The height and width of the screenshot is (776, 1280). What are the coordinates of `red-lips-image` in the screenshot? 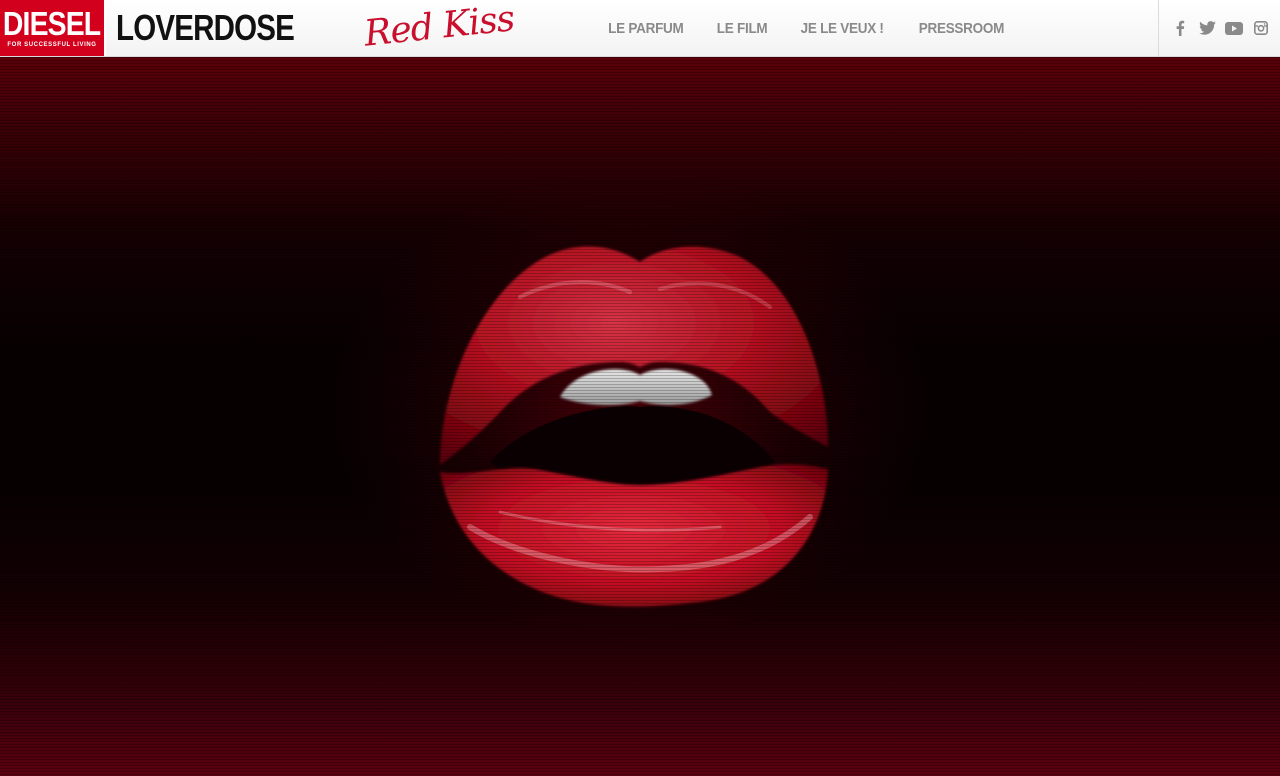 It's located at (634, 426).